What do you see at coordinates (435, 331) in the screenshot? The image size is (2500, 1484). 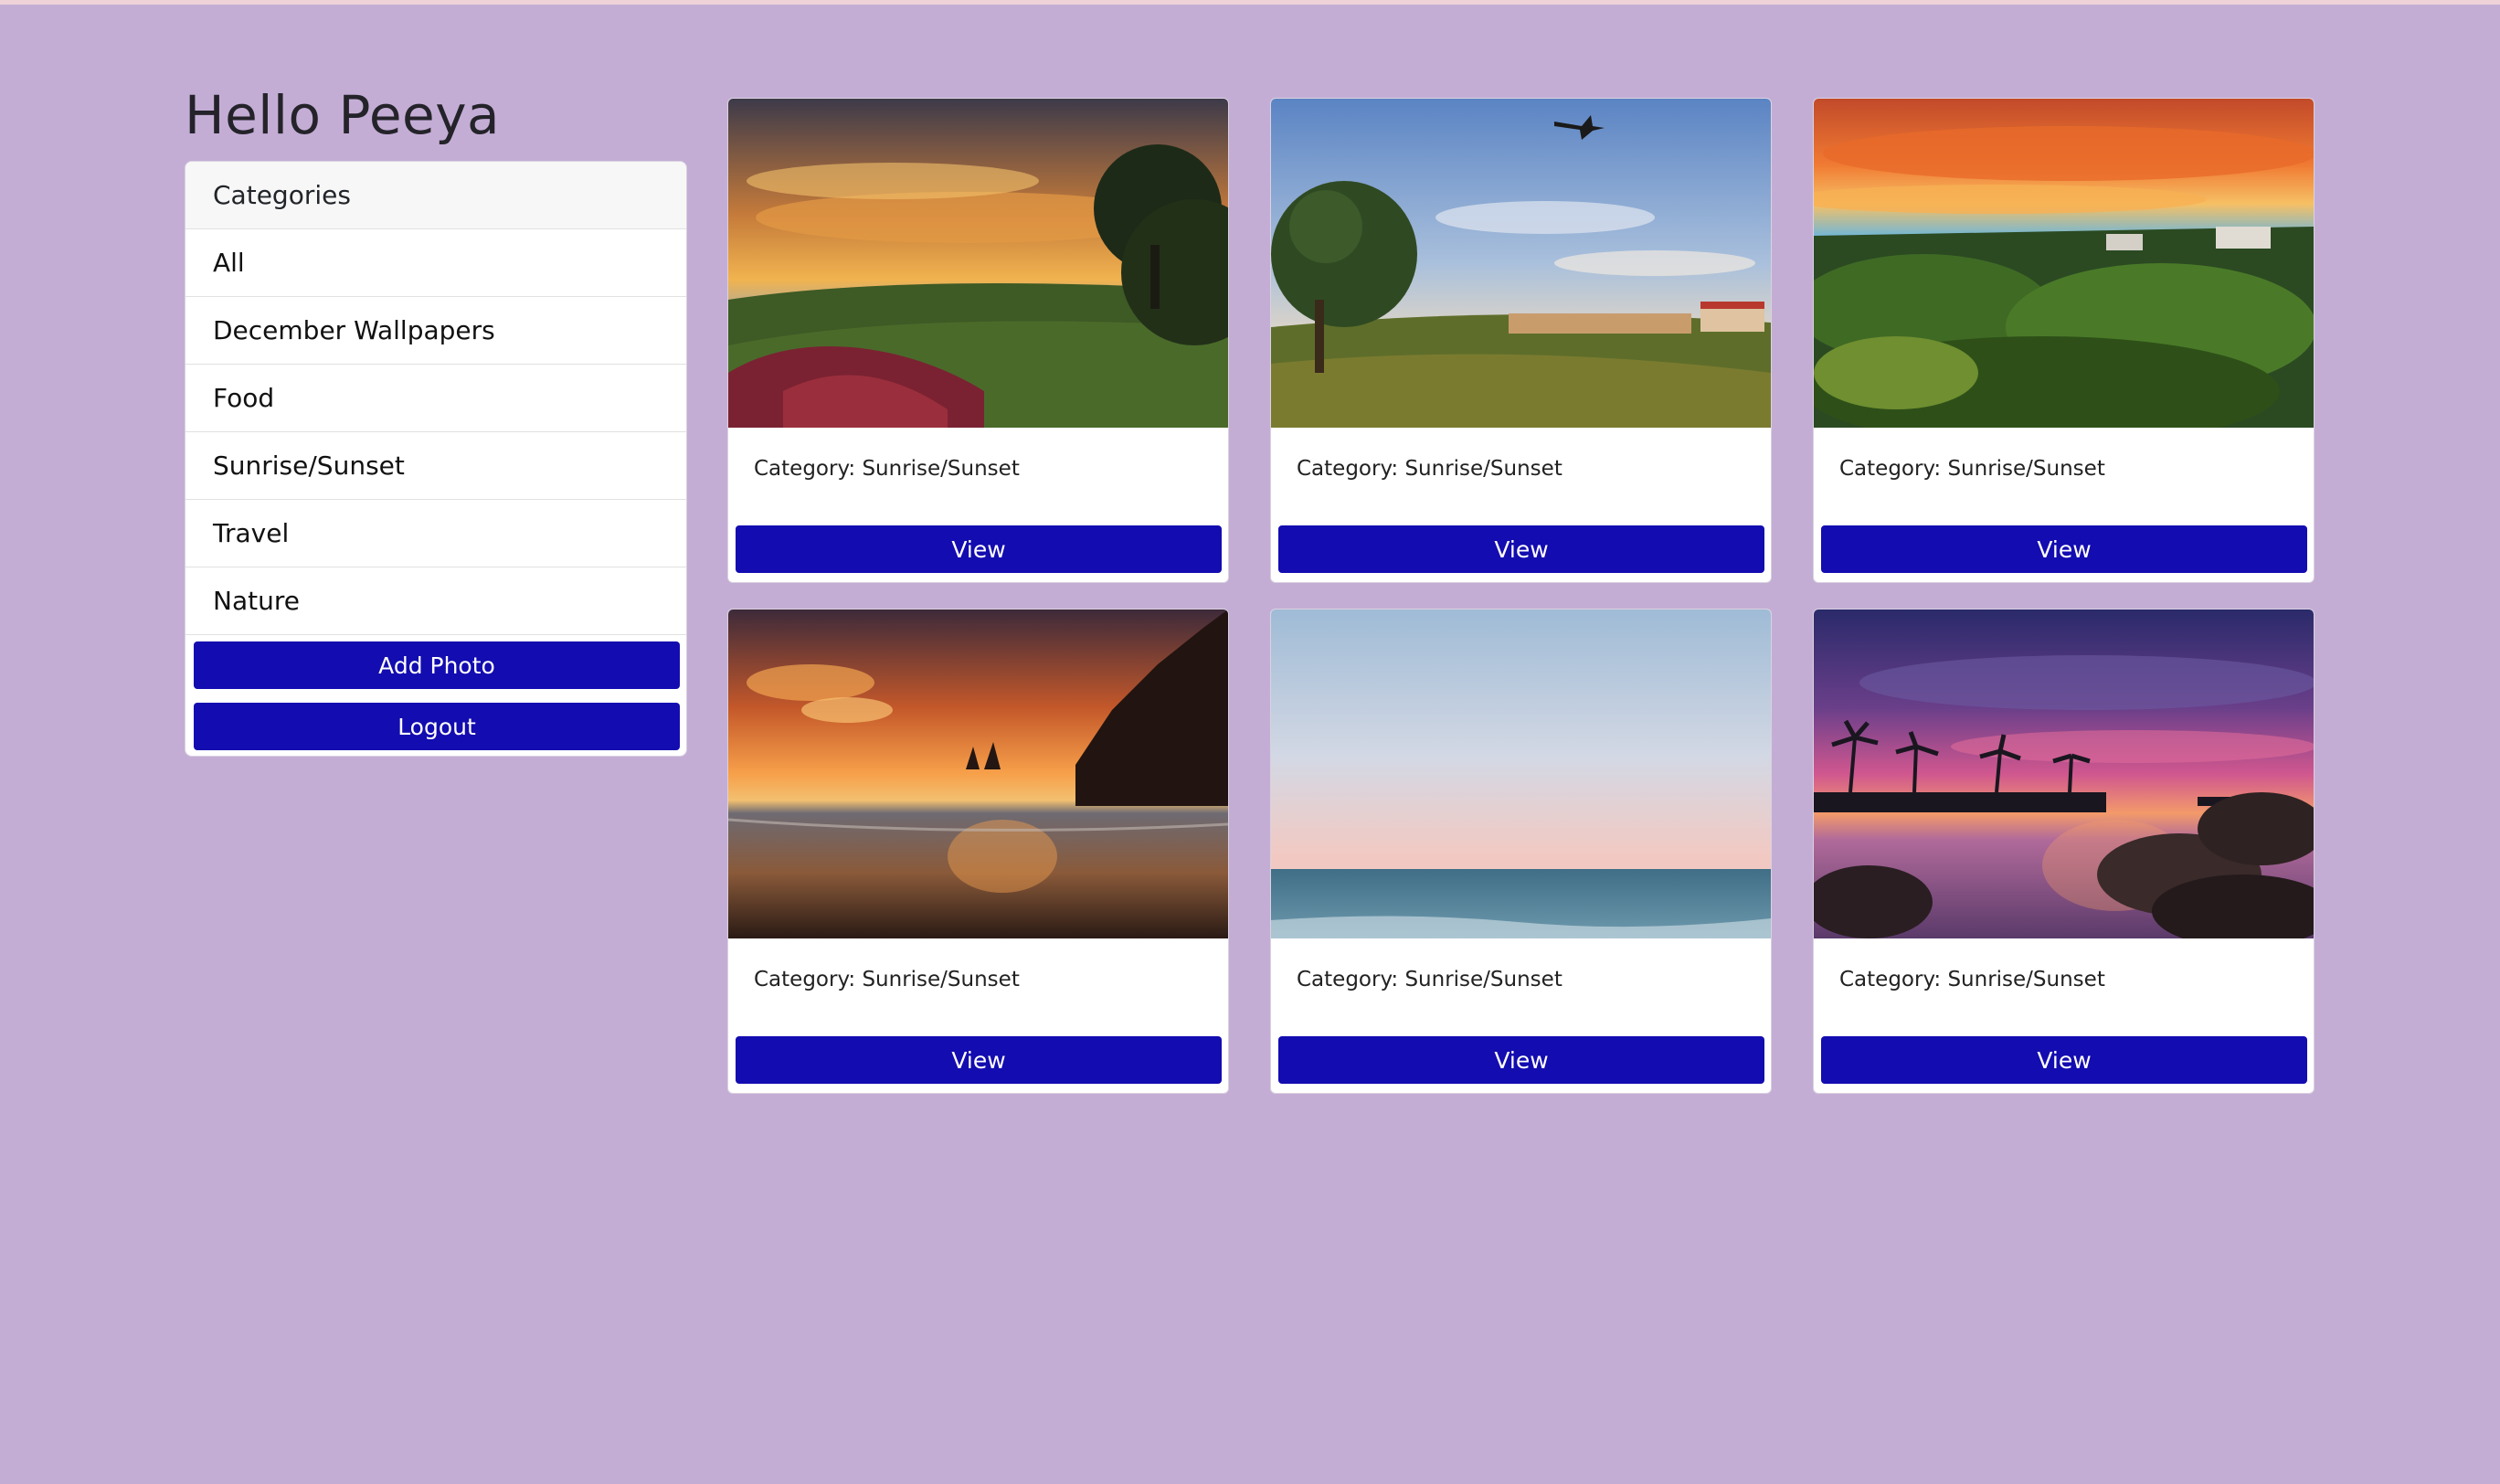 I see `category-item-december-wallpapers: December Wallpapers` at bounding box center [435, 331].